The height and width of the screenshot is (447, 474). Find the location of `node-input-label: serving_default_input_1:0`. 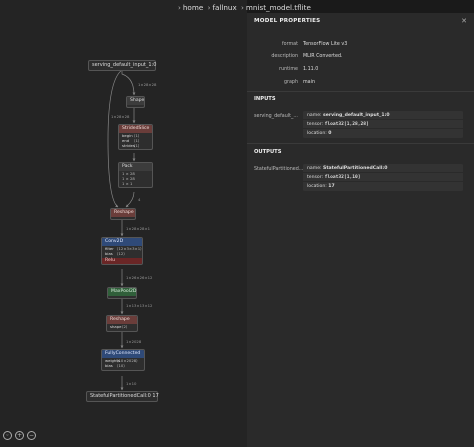

node-input-label: serving_default_input_1:0 is located at coordinates (124, 65).